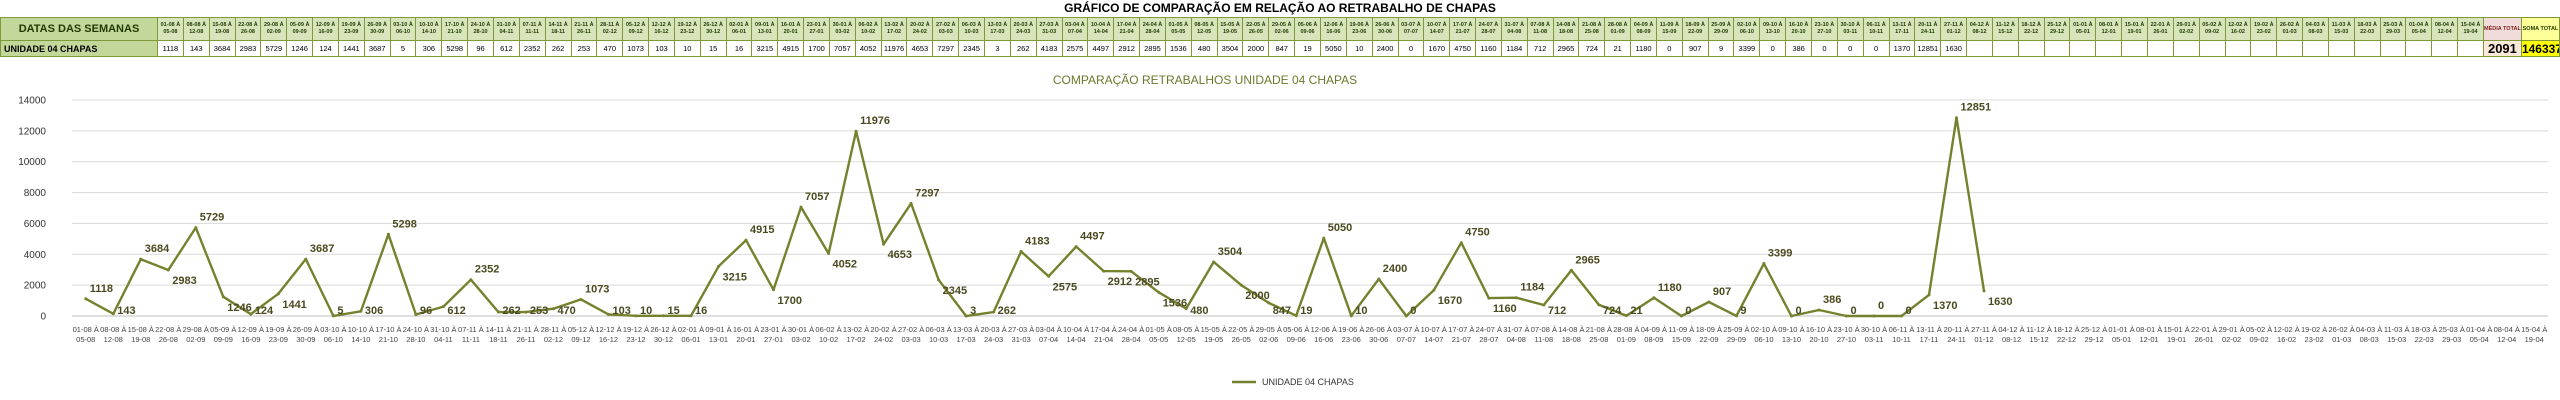  I want to click on y-axis: 0 2000 4000 6000 8000 10000 12000 14000, so click(32, 209).